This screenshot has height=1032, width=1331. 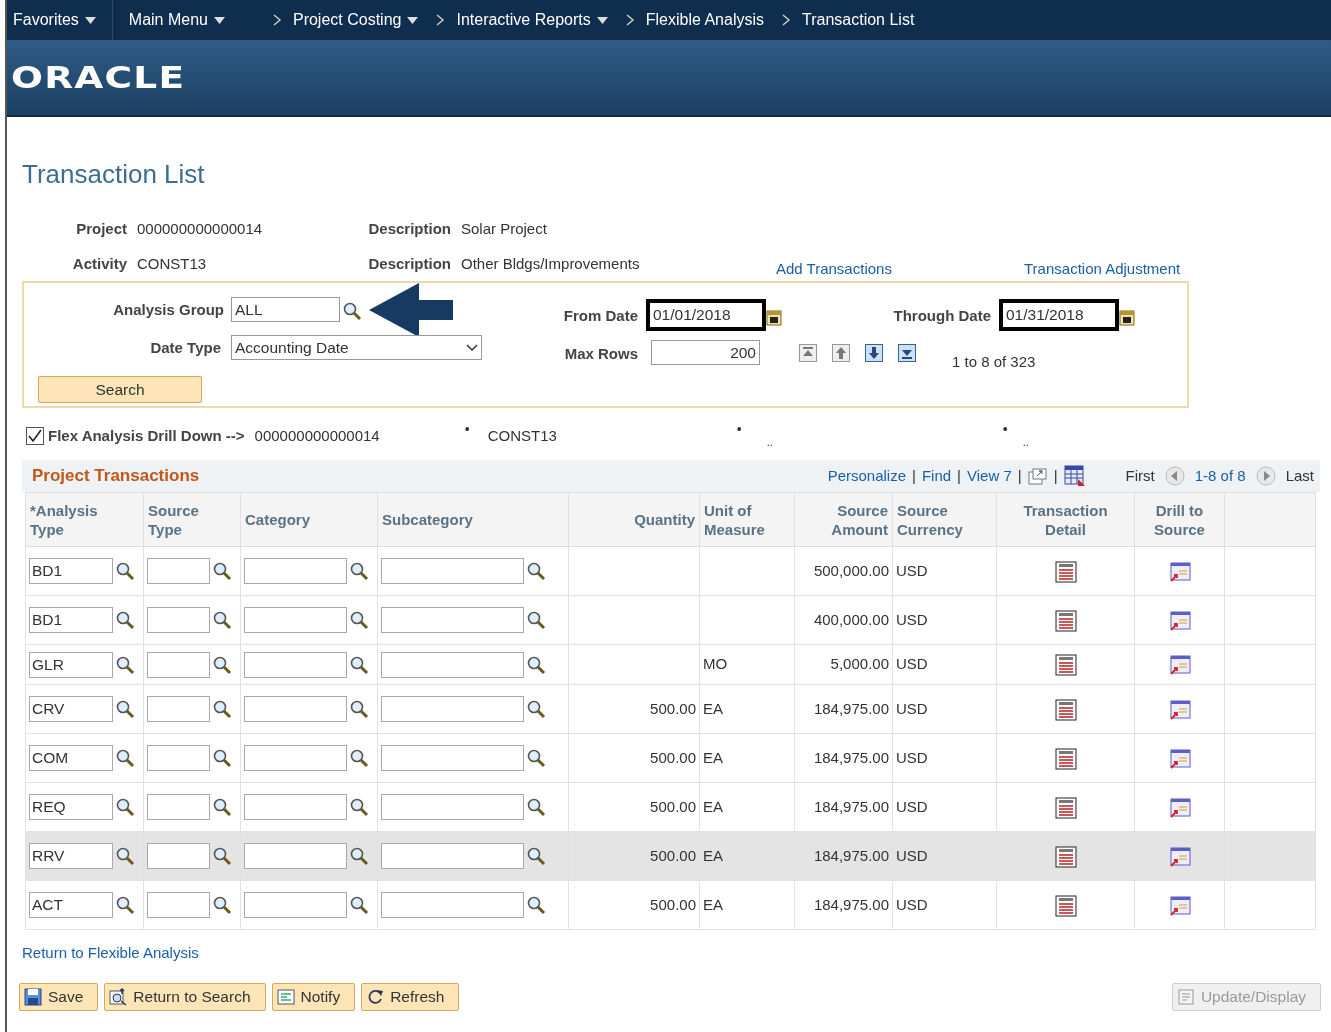 What do you see at coordinates (866, 476) in the screenshot?
I see `grid-link: Personalize` at bounding box center [866, 476].